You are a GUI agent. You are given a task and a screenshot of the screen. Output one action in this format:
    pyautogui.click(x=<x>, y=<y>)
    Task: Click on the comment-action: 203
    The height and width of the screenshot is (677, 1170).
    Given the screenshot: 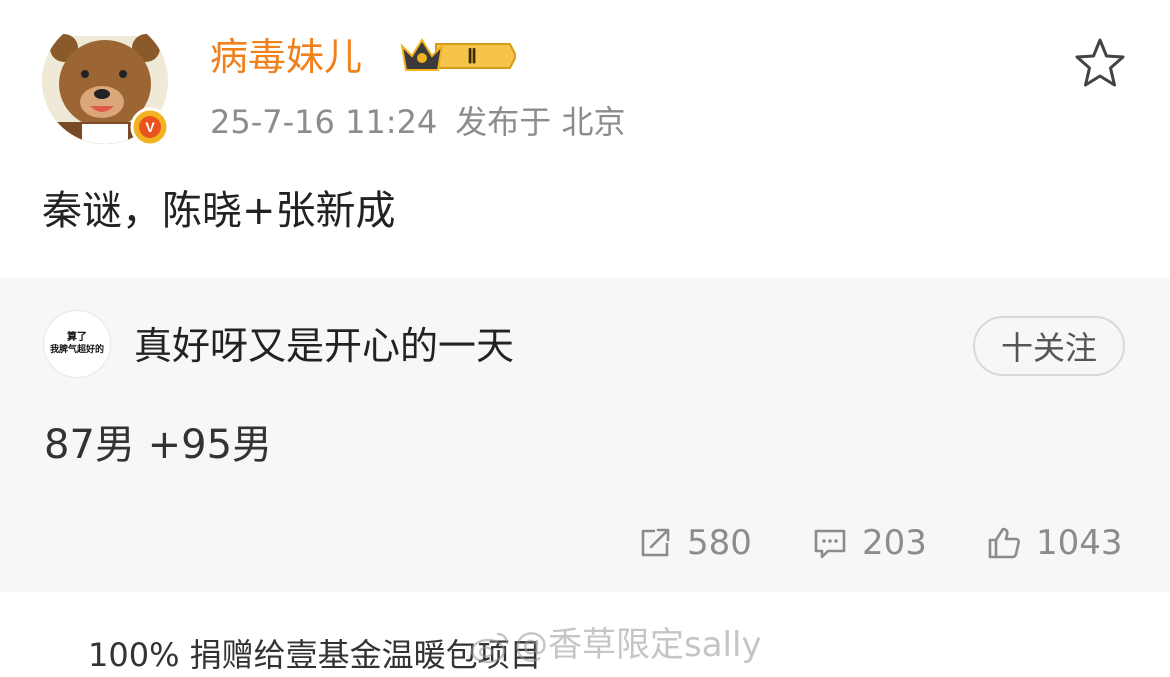 What is the action you would take?
    pyautogui.click(x=869, y=543)
    